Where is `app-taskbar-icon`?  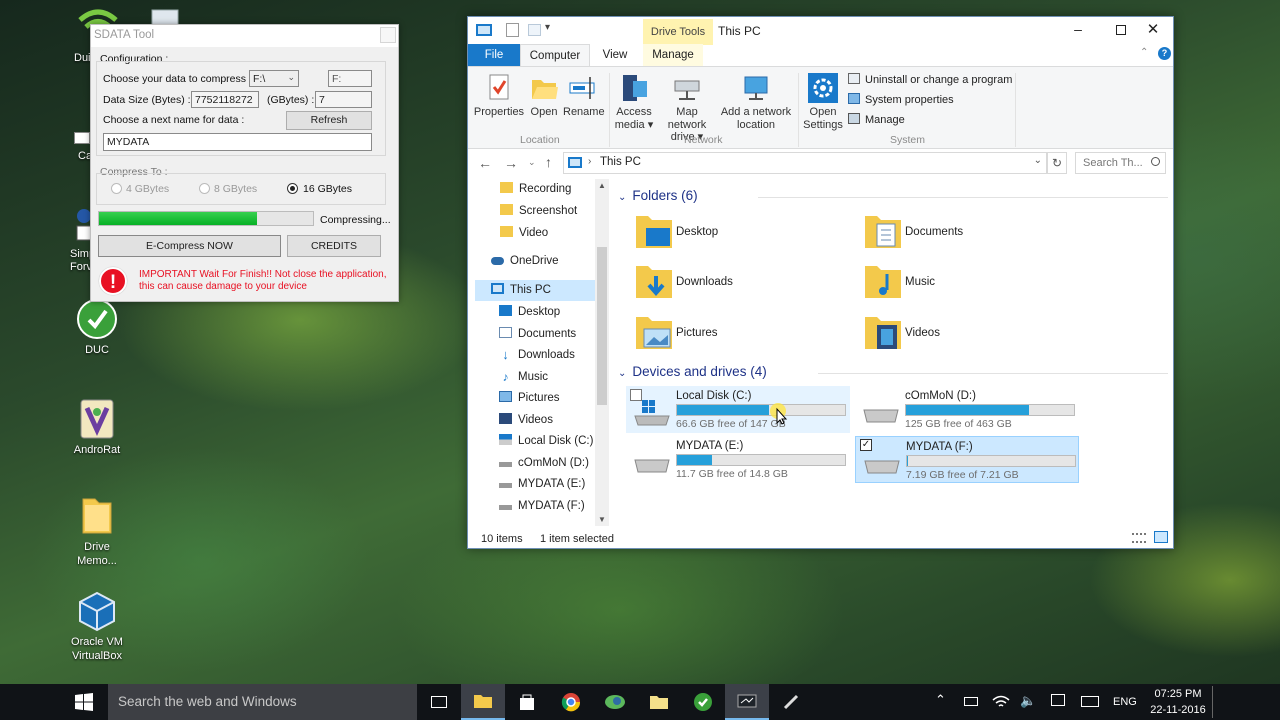
app-taskbar-icon is located at coordinates (615, 702).